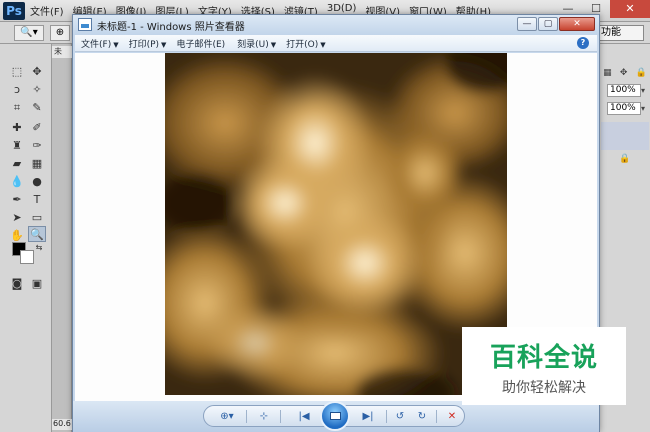 The image size is (650, 432). I want to click on zoom-tool-preset: 🔍▾, so click(29, 33).